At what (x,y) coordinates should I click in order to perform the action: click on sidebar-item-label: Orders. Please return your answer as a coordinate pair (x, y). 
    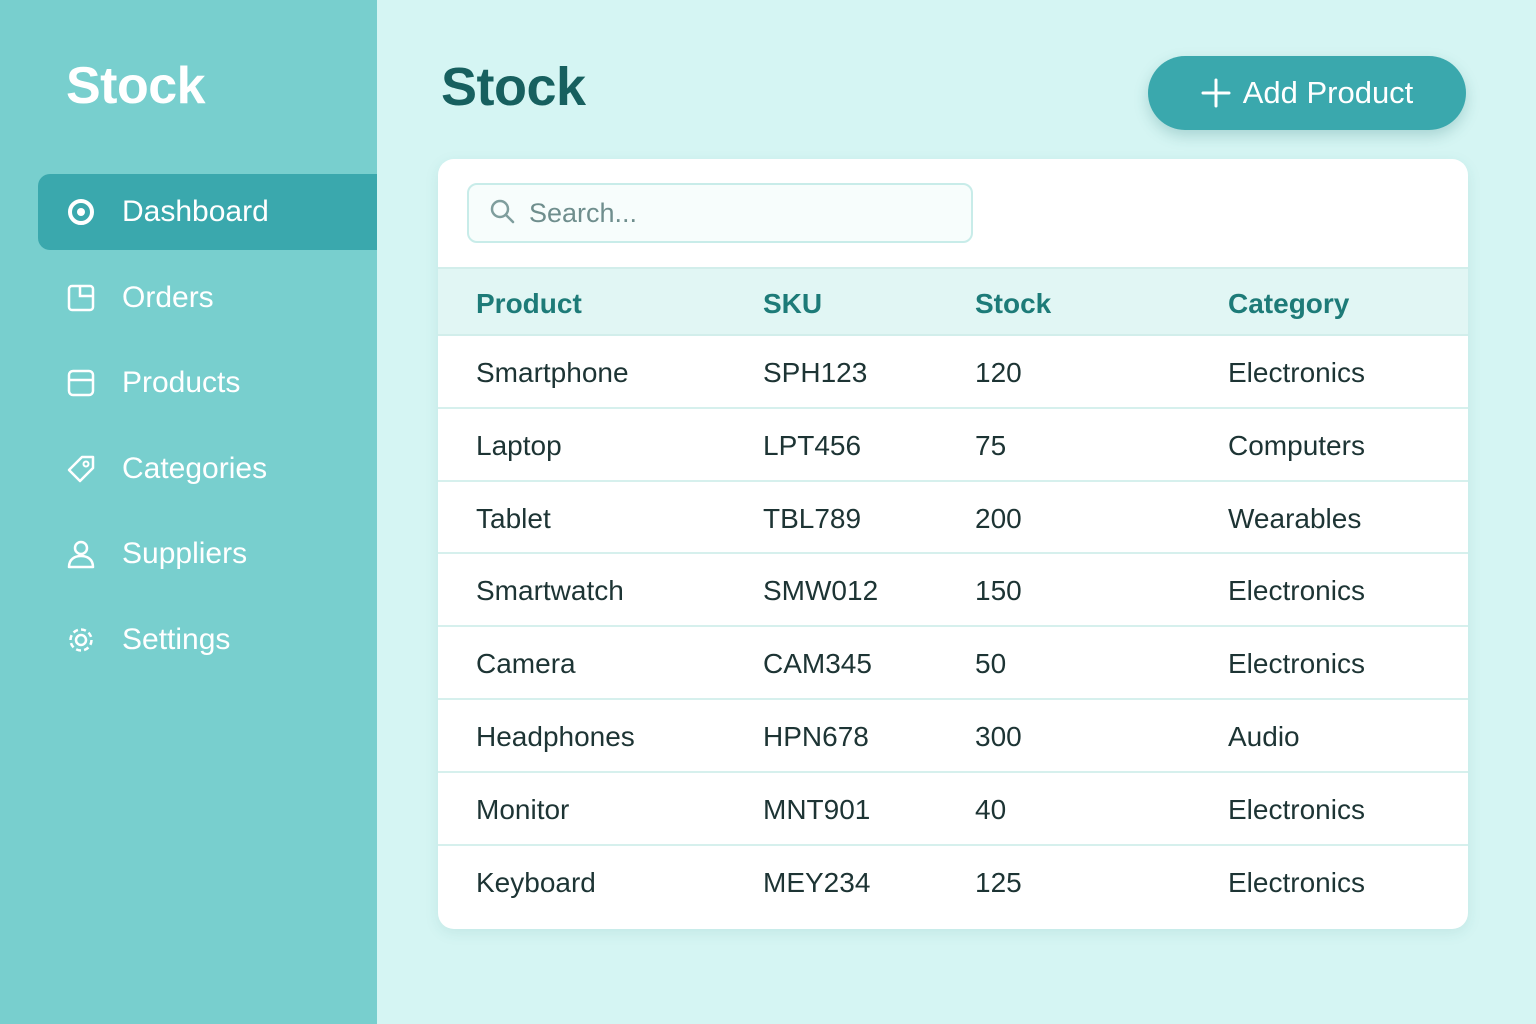
    Looking at the image, I should click on (168, 297).